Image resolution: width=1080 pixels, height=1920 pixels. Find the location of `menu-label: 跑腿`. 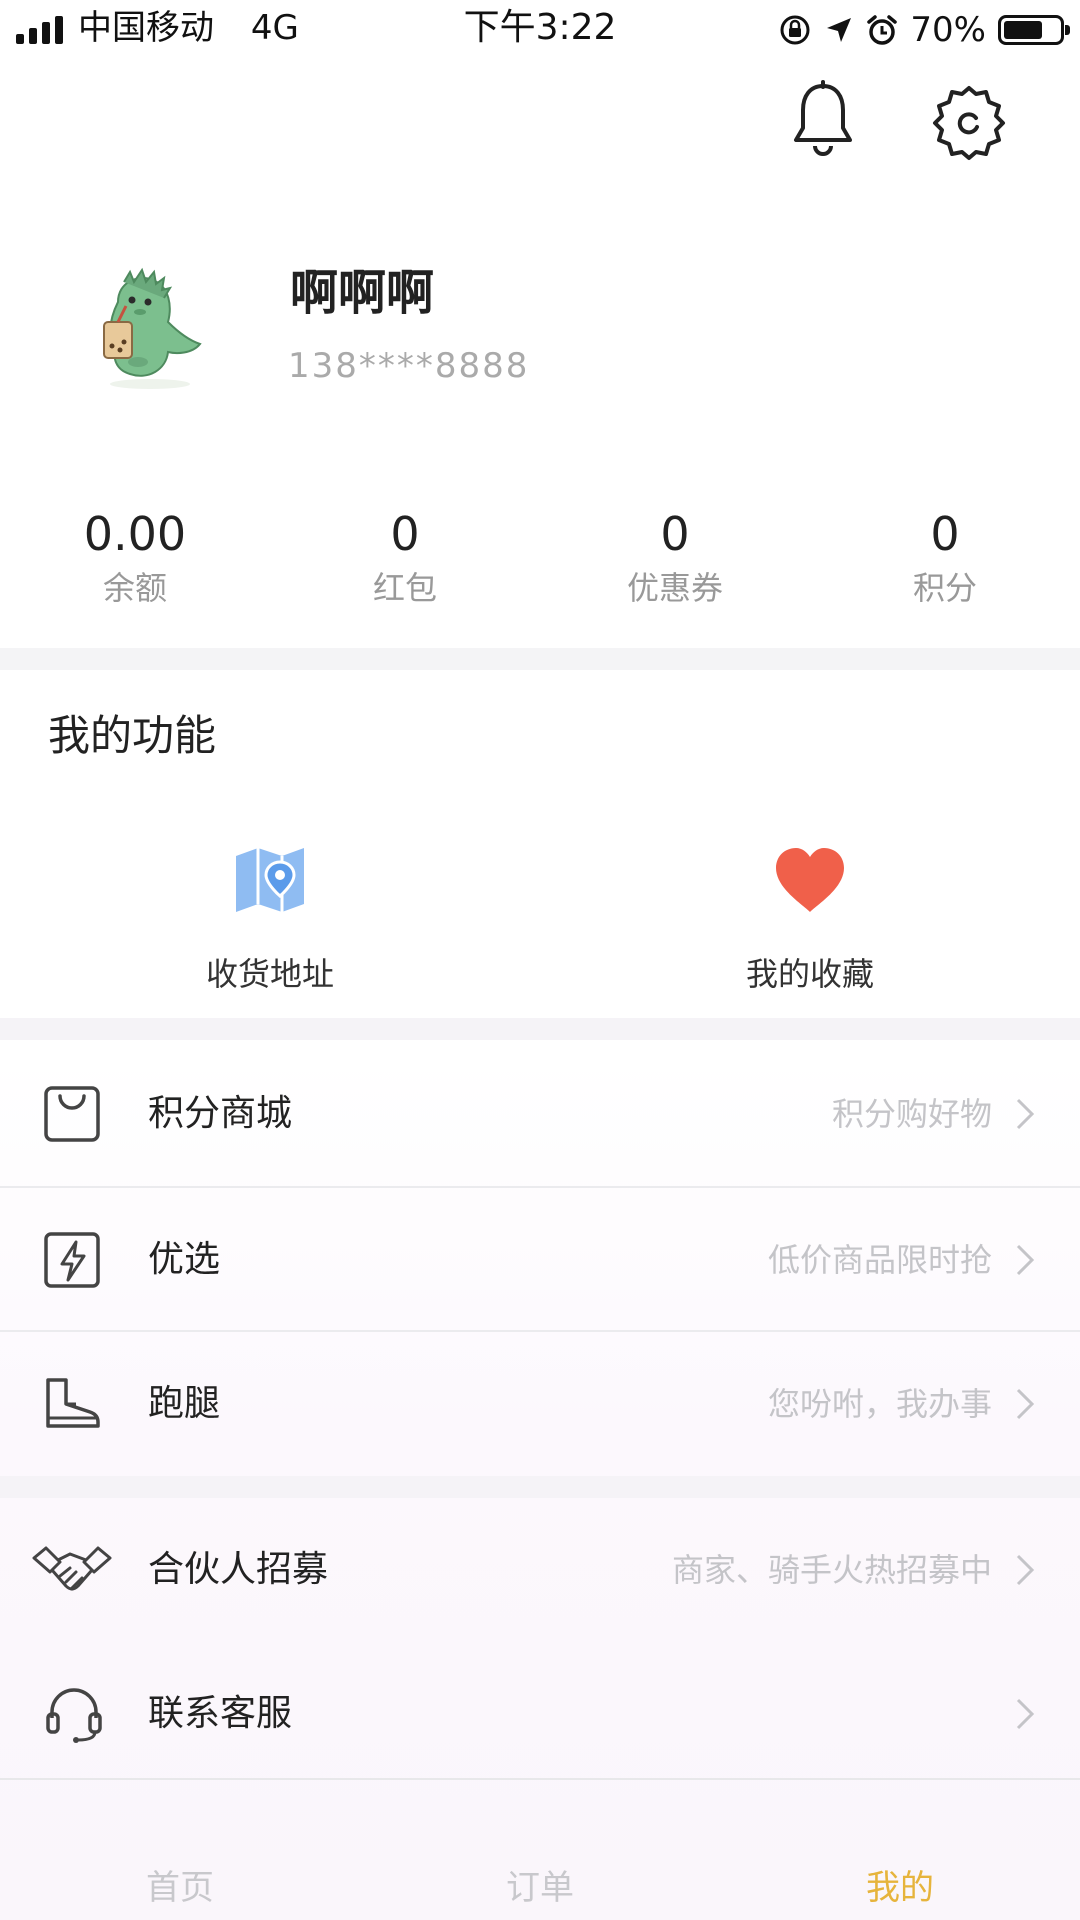

menu-label: 跑腿 is located at coordinates (184, 1403).